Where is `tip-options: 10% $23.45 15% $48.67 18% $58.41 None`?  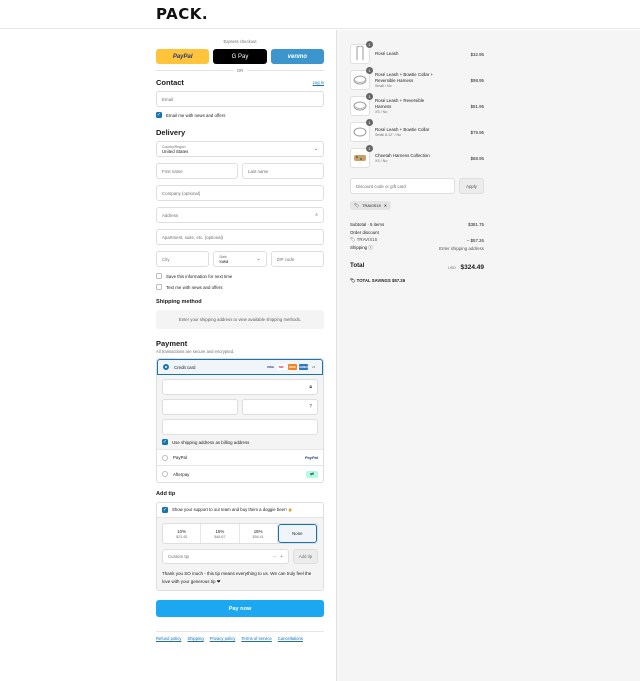 tip-options: 10% $23.45 15% $48.67 18% $58.41 None is located at coordinates (240, 533).